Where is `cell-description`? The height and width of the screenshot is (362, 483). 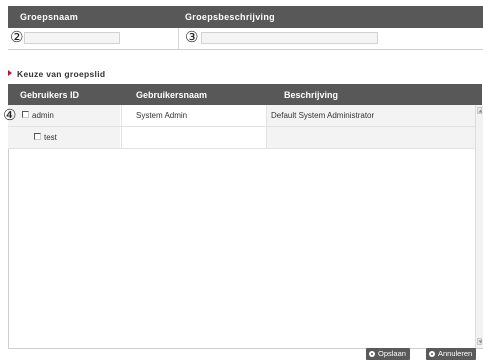 cell-description is located at coordinates (371, 137).